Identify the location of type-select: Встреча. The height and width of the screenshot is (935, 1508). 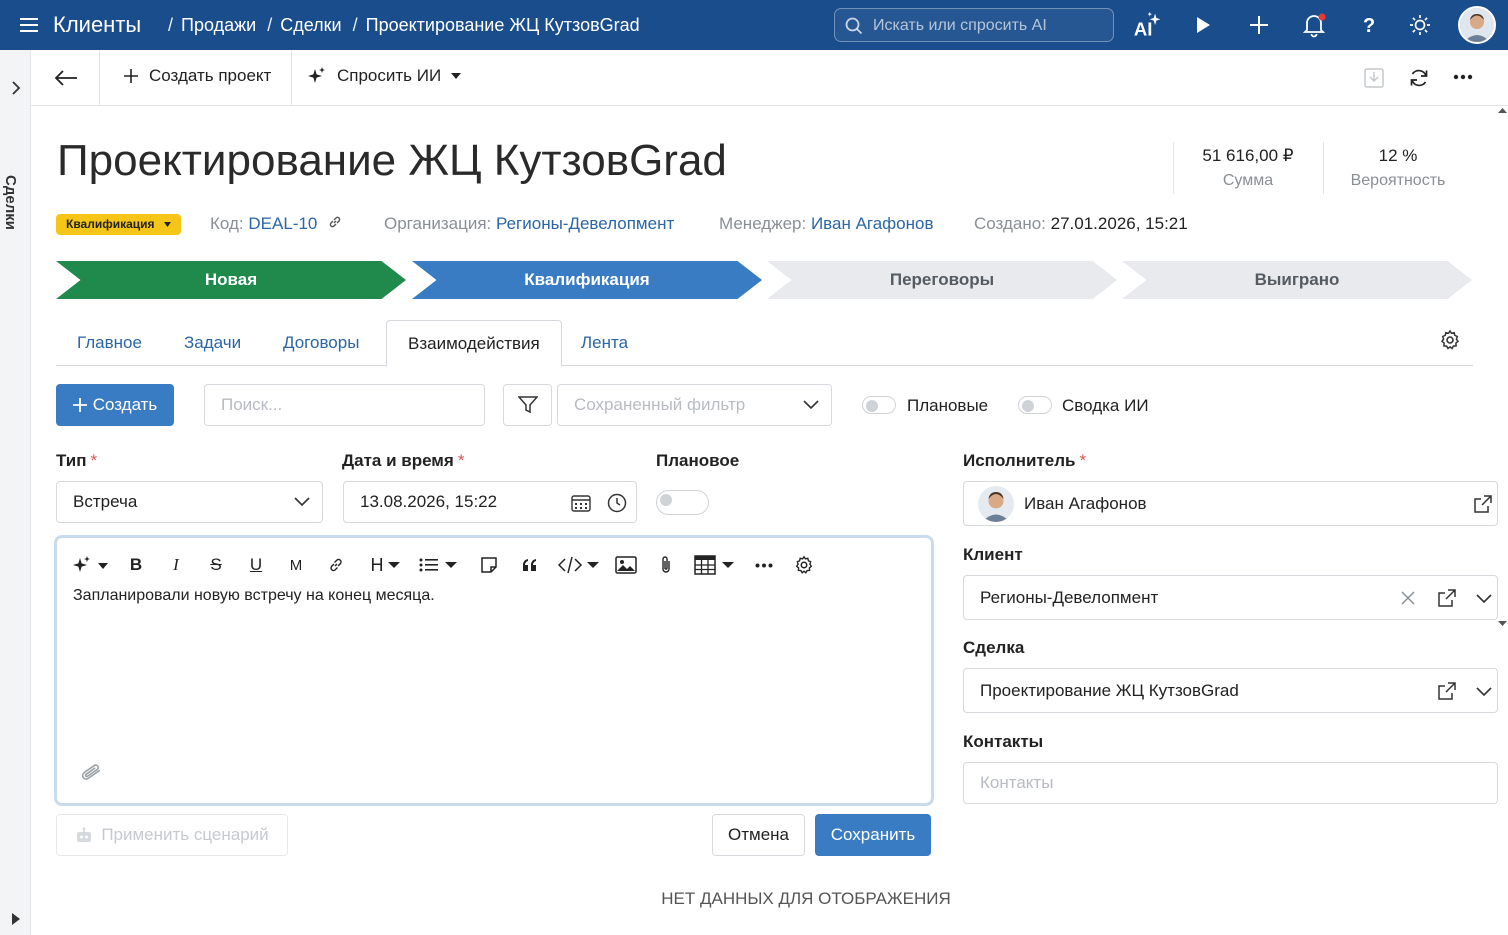
(189, 502).